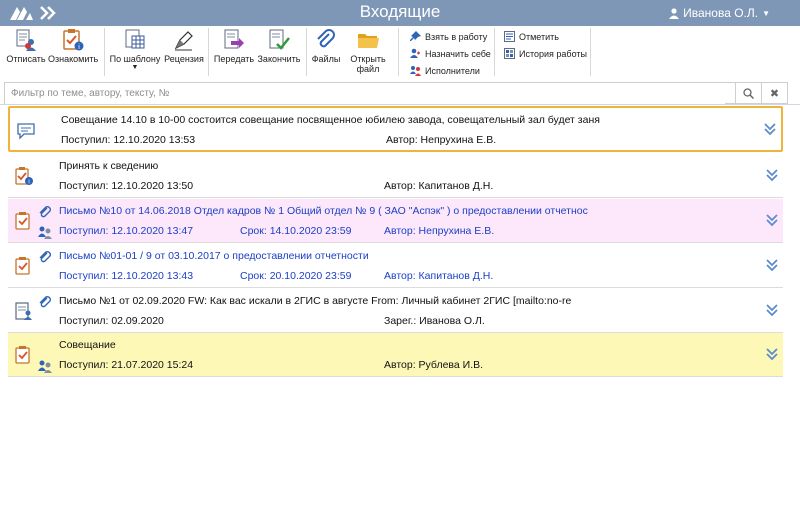 The width and height of the screenshot is (800, 520). What do you see at coordinates (26, 59) in the screenshot?
I see `reply-label: Отписать` at bounding box center [26, 59].